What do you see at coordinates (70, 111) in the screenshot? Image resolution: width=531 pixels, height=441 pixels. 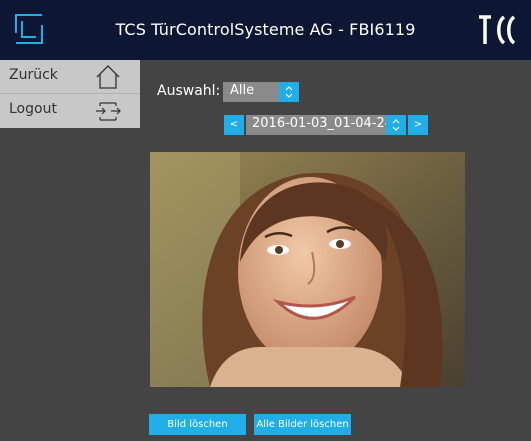 I see `logout-button: Logout` at bounding box center [70, 111].